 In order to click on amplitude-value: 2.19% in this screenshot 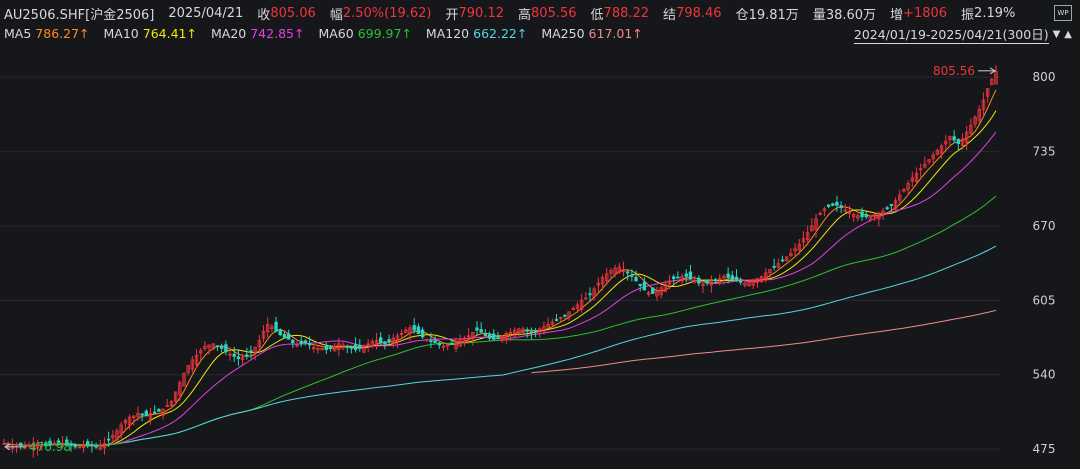, I will do `click(995, 13)`.